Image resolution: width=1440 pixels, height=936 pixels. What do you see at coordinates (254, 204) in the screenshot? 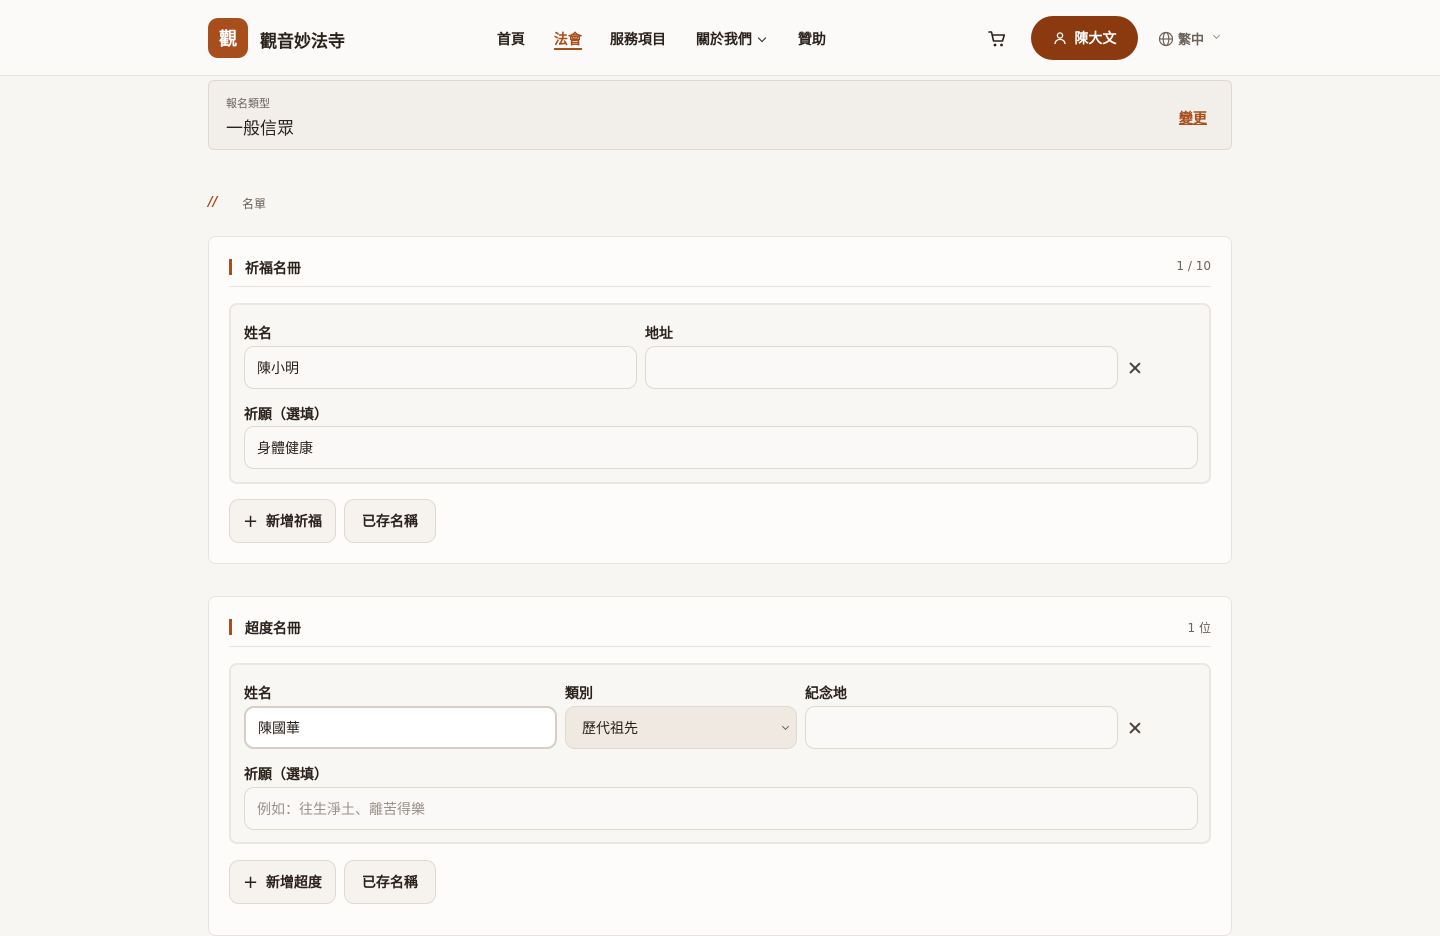
I see `breadcrumb-current: 名單` at bounding box center [254, 204].